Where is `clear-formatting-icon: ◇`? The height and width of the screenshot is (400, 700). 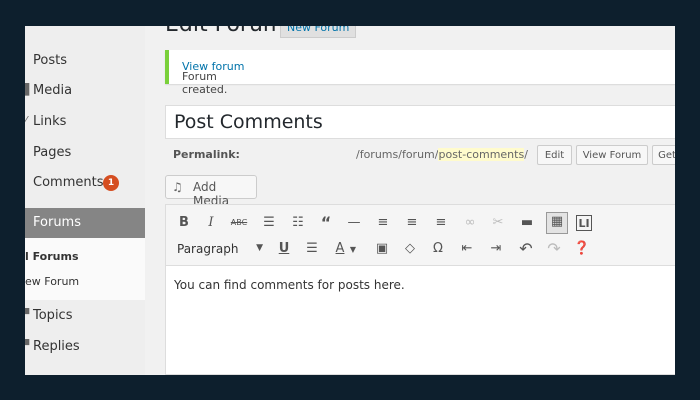 clear-formatting-icon: ◇ is located at coordinates (410, 249).